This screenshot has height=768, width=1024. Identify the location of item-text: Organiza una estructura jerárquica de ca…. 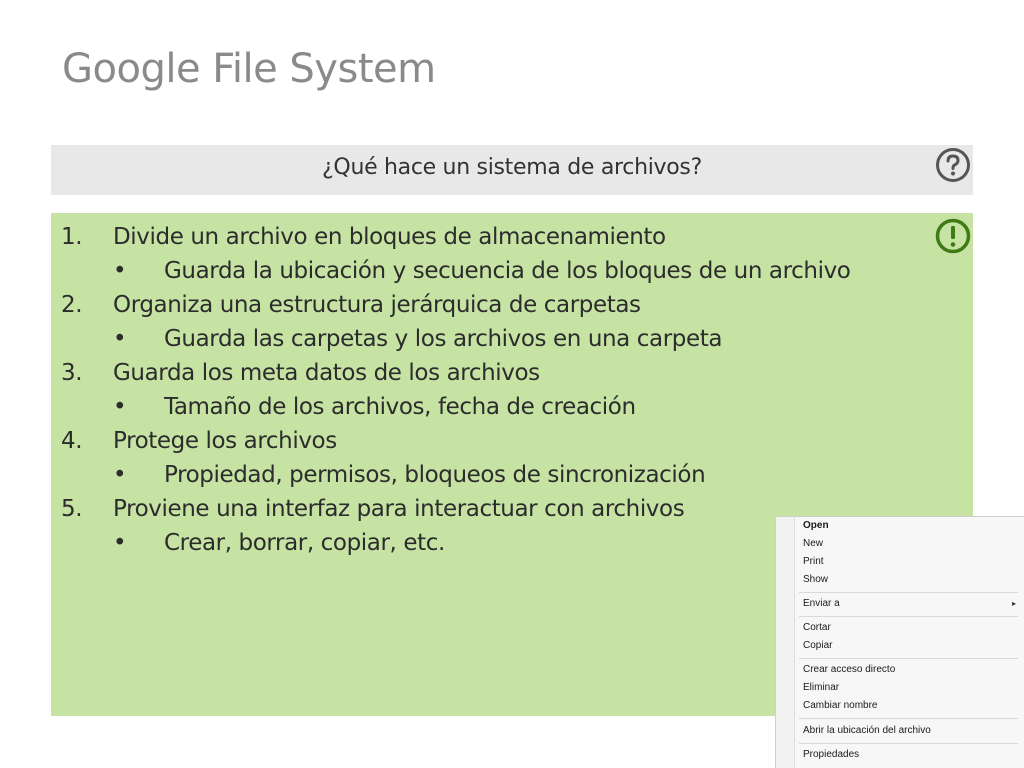
(377, 305).